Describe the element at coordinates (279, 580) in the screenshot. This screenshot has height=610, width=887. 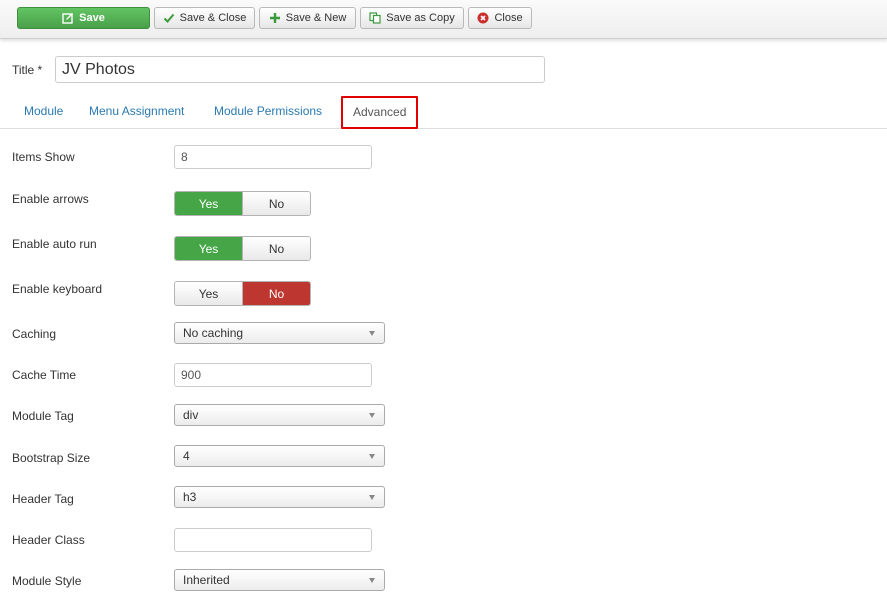
I see `module-style-select: Inherited` at that location.